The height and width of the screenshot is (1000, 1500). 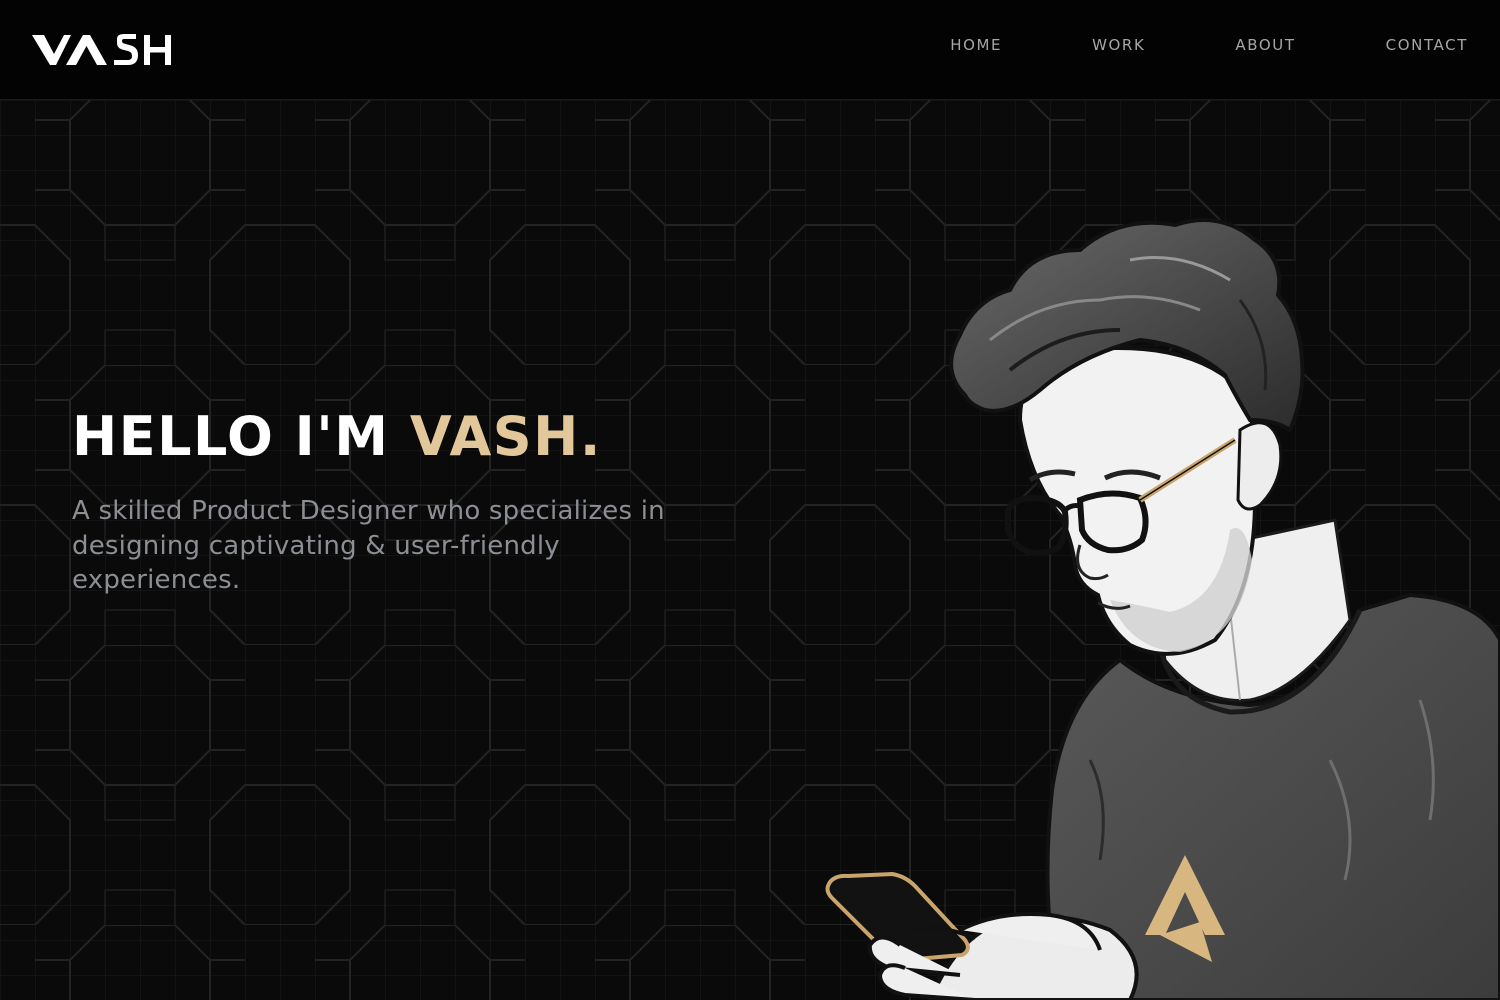 I want to click on vash-logo-icon, so click(x=101, y=49).